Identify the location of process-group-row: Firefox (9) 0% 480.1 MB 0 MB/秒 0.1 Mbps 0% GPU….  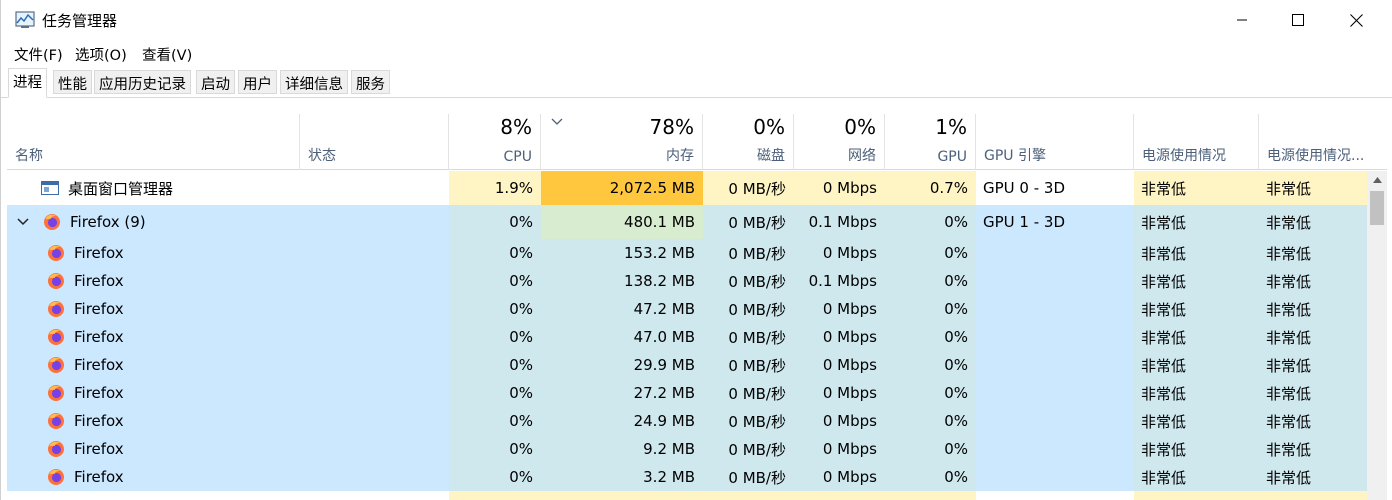
(687, 222).